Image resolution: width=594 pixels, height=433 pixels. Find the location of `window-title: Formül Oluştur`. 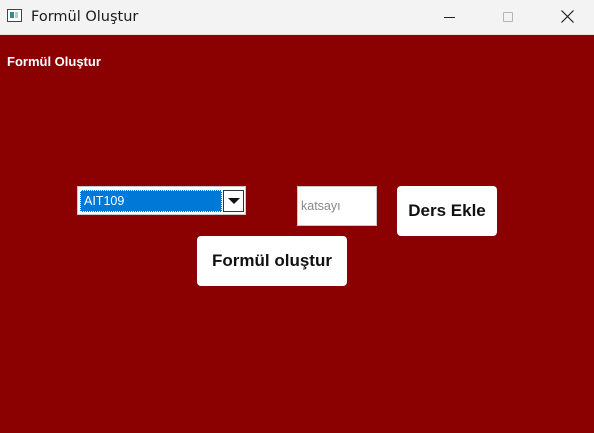

window-title: Formül Oluştur is located at coordinates (85, 17).